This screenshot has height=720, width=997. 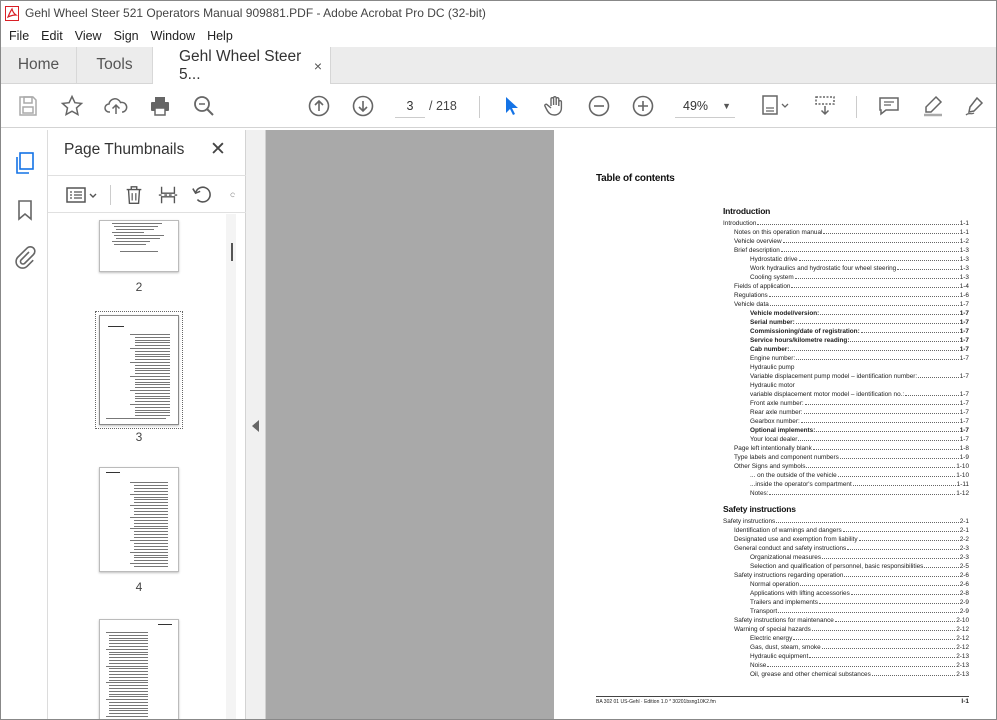 What do you see at coordinates (220, 36) in the screenshot?
I see `menu-help: Help` at bounding box center [220, 36].